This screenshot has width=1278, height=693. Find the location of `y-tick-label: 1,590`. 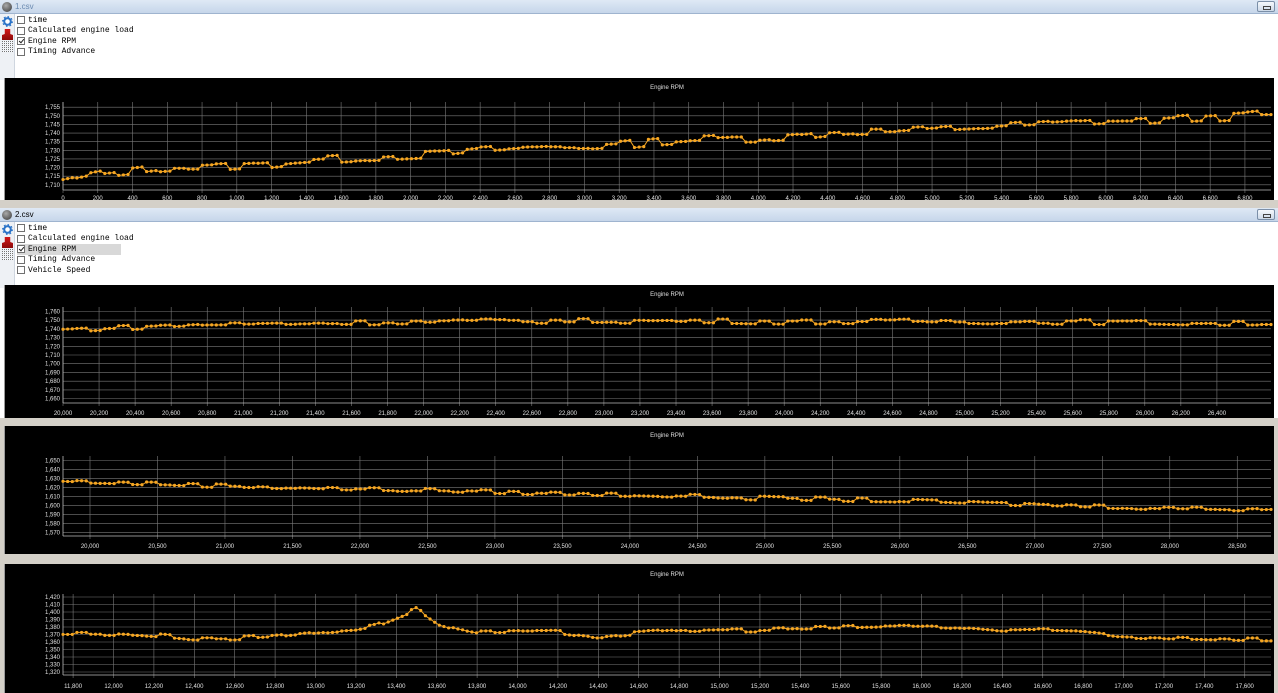

y-tick-label: 1,590 is located at coordinates (53, 515).